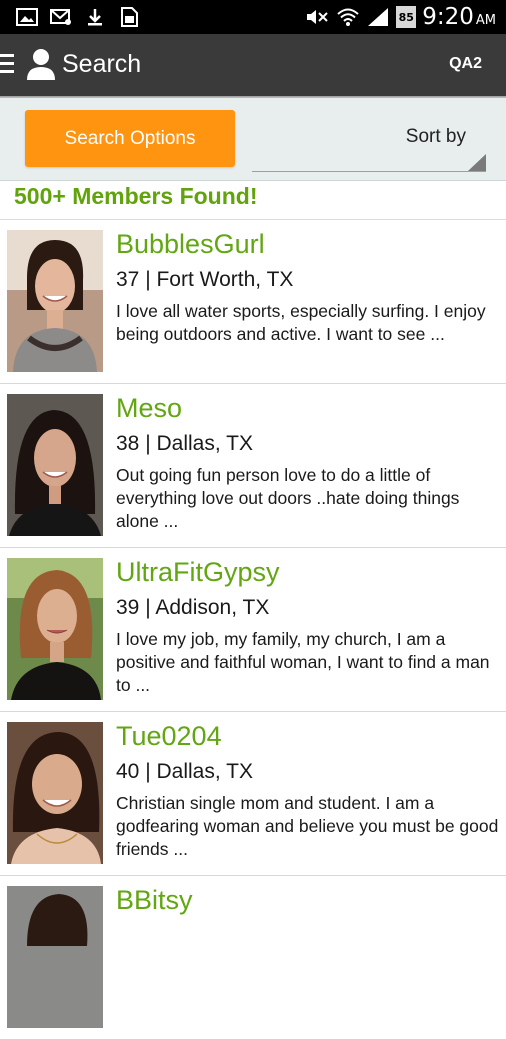 The width and height of the screenshot is (506, 1039). Describe the element at coordinates (369, 171) in the screenshot. I see `sort-by-underline` at that location.